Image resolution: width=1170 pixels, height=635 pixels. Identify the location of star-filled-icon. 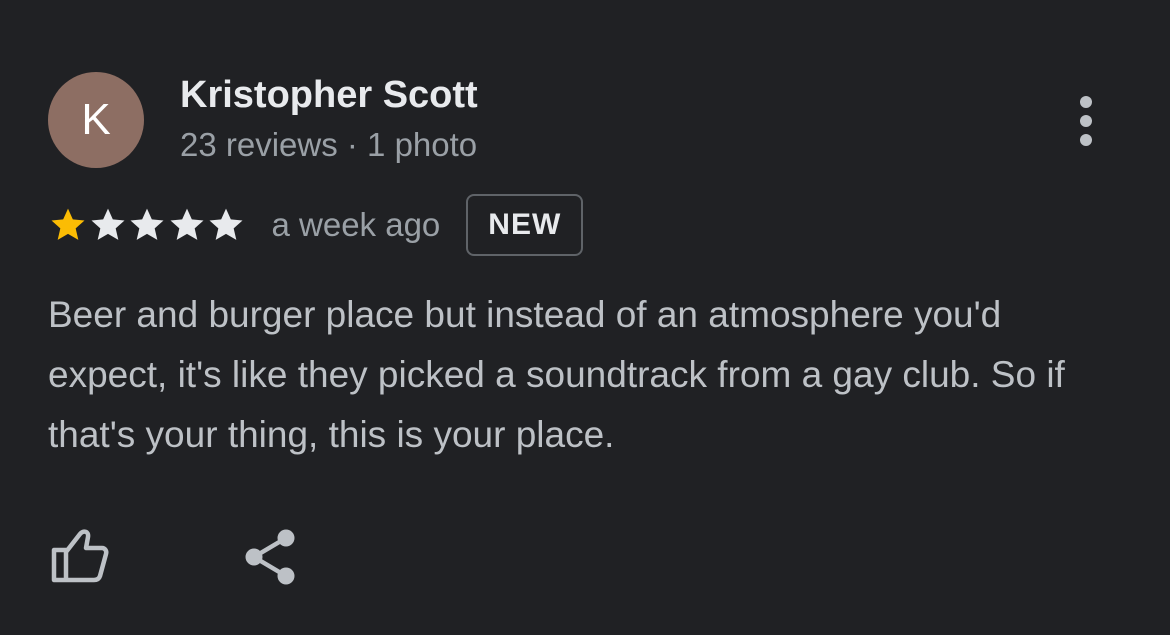
(68, 224).